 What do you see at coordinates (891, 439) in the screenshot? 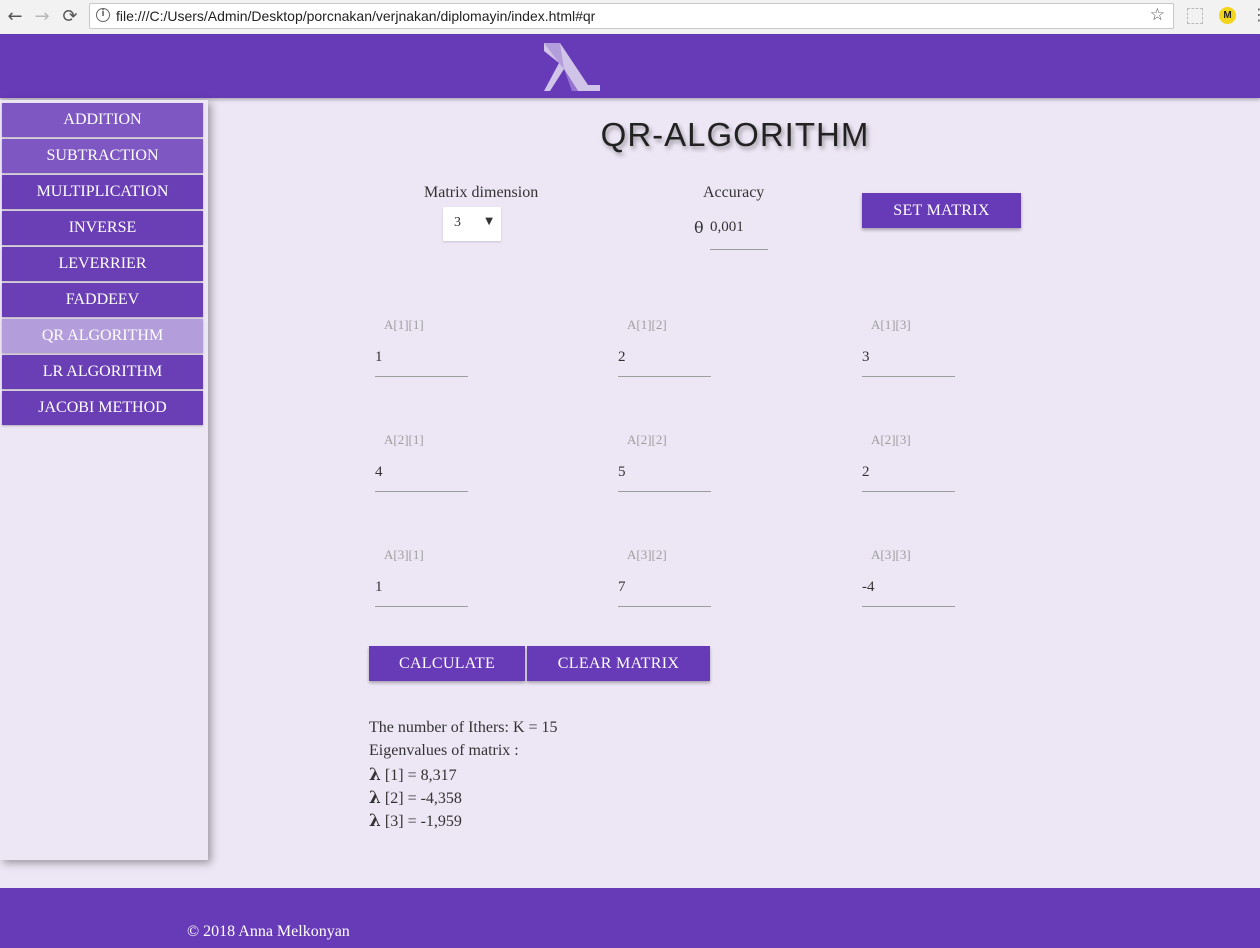
I see `cell-label: A[2][3]` at bounding box center [891, 439].